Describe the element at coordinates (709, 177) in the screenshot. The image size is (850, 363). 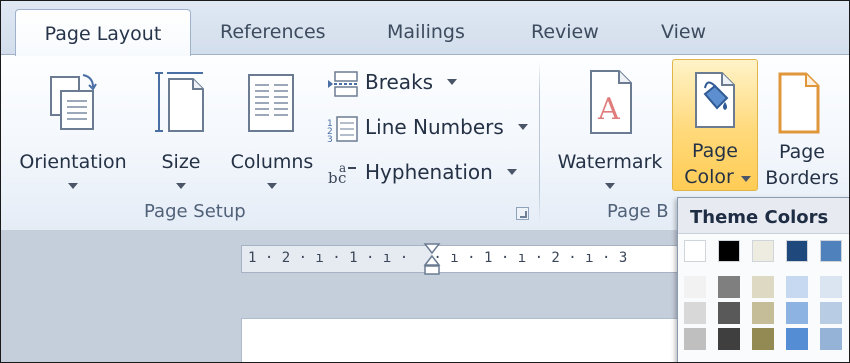
I see `page-color-label-line2: Color` at that location.